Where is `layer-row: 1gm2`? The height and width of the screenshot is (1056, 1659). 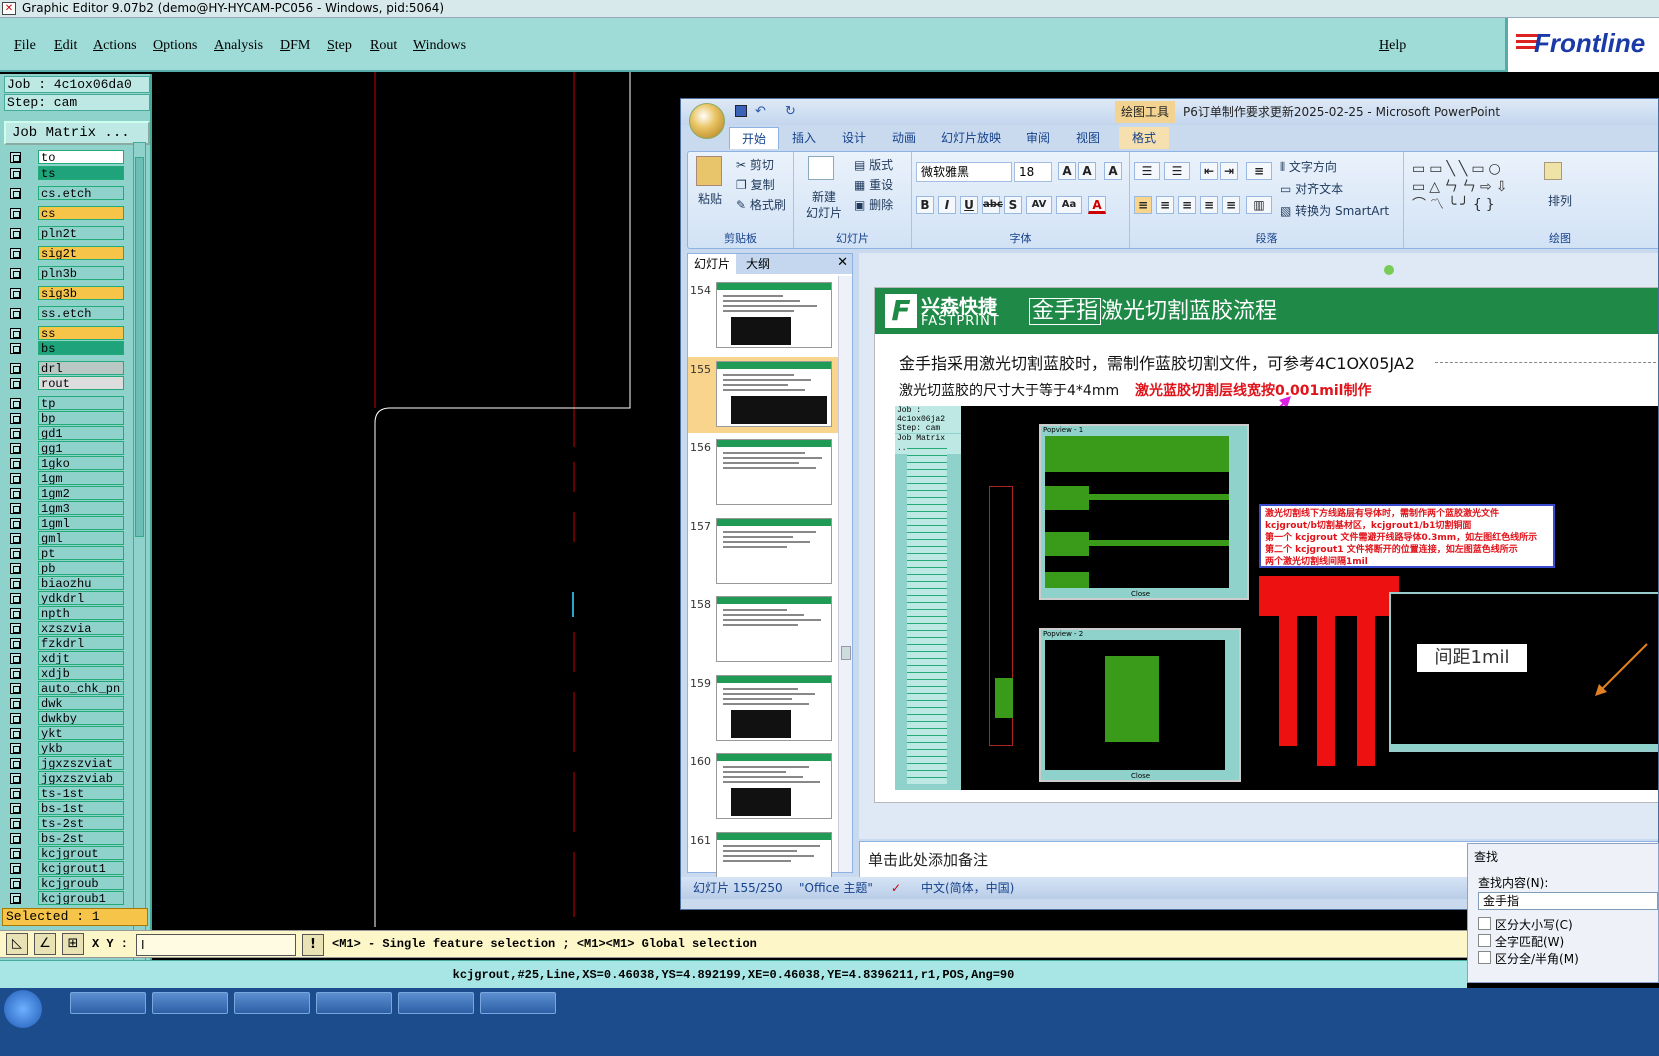 layer-row: 1gm2 is located at coordinates (66, 493).